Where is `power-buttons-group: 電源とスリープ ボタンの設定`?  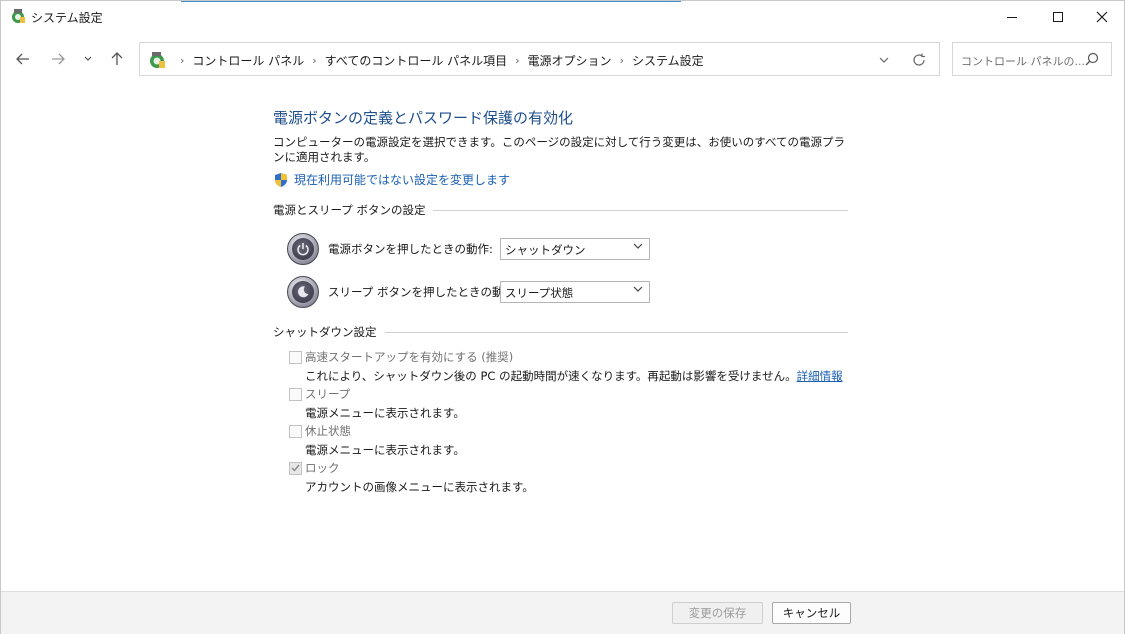
power-buttons-group: 電源とスリープ ボタンの設定 is located at coordinates (560, 210).